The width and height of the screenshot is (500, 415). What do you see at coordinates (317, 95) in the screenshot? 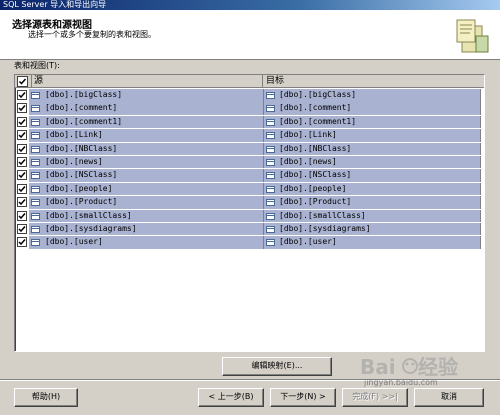
I see `destination-table-name: [dbo].[bigClass]` at bounding box center [317, 95].